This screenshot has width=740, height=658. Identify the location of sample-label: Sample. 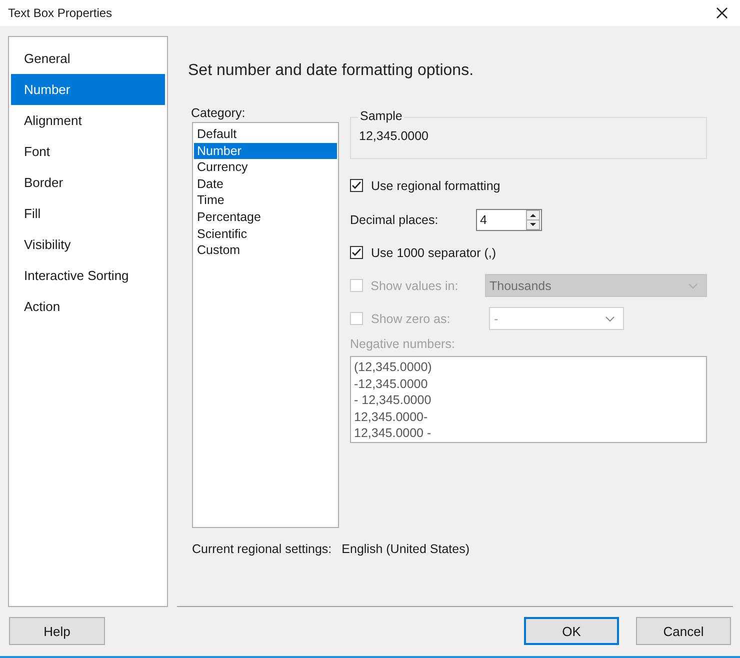
(381, 116).